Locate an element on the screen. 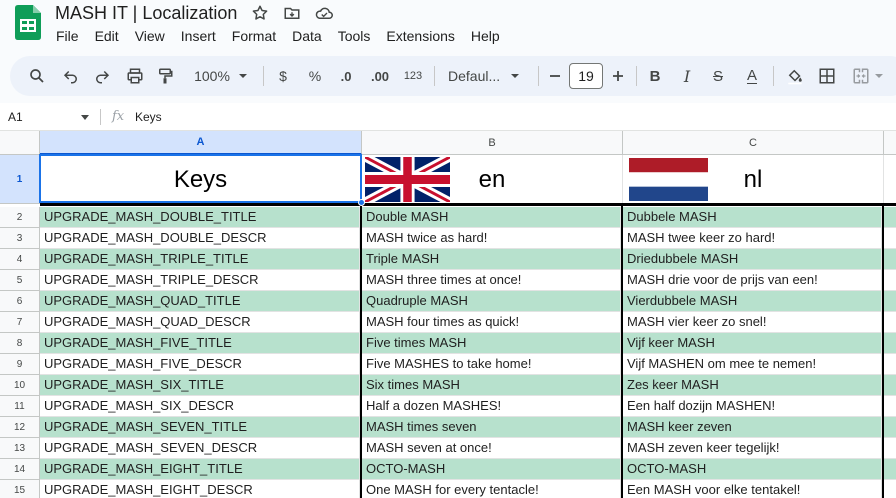 This screenshot has width=896, height=498. increase-decimal-button: .00 is located at coordinates (380, 76).